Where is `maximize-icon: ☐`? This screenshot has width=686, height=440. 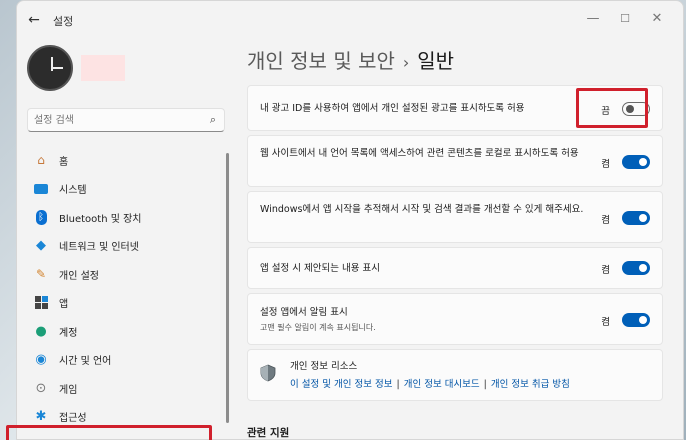 maximize-icon: ☐ is located at coordinates (625, 19).